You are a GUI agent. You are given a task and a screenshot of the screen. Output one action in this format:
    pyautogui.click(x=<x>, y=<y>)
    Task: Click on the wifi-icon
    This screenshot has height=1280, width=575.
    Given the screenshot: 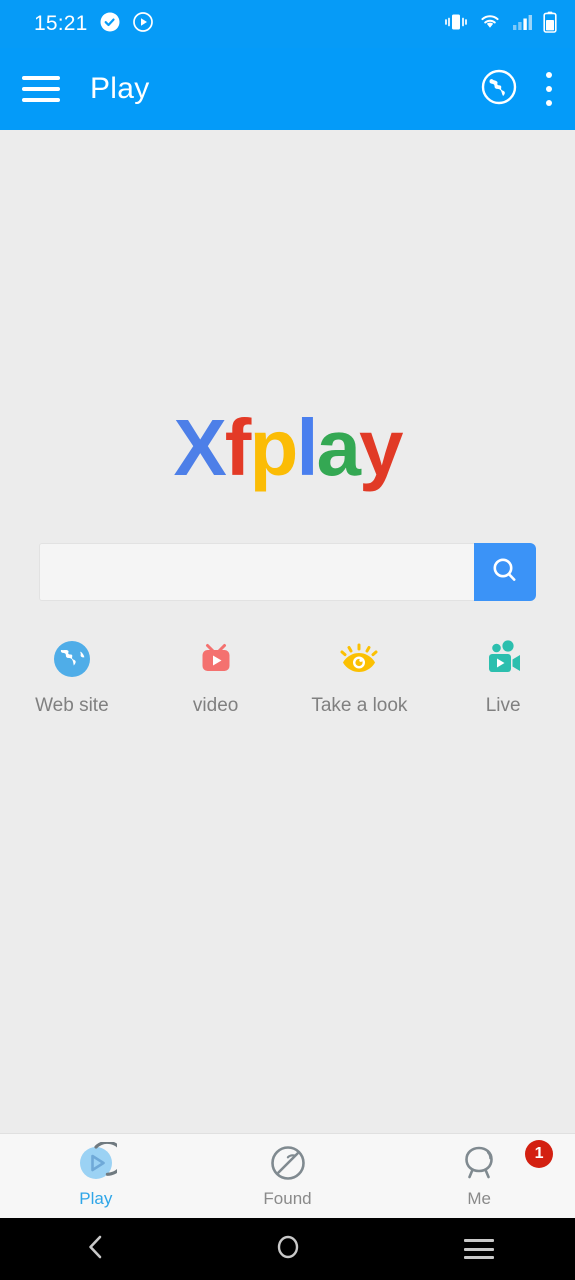 What is the action you would take?
    pyautogui.click(x=490, y=24)
    